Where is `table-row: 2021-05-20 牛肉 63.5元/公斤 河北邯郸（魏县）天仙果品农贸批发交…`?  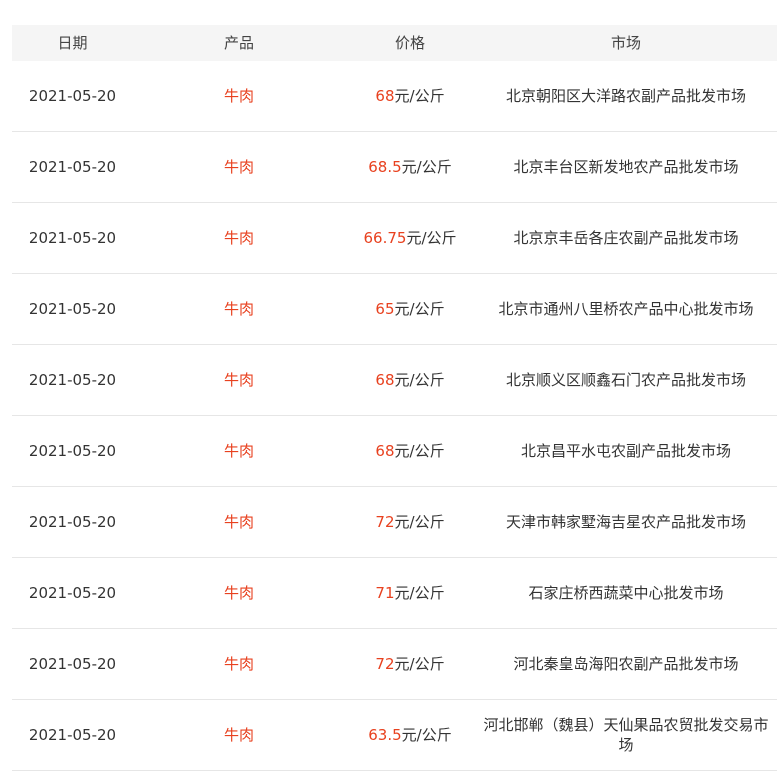
table-row: 2021-05-20 牛肉 63.5元/公斤 河北邯郸（魏县）天仙果品农贸批发交… is located at coordinates (394, 735).